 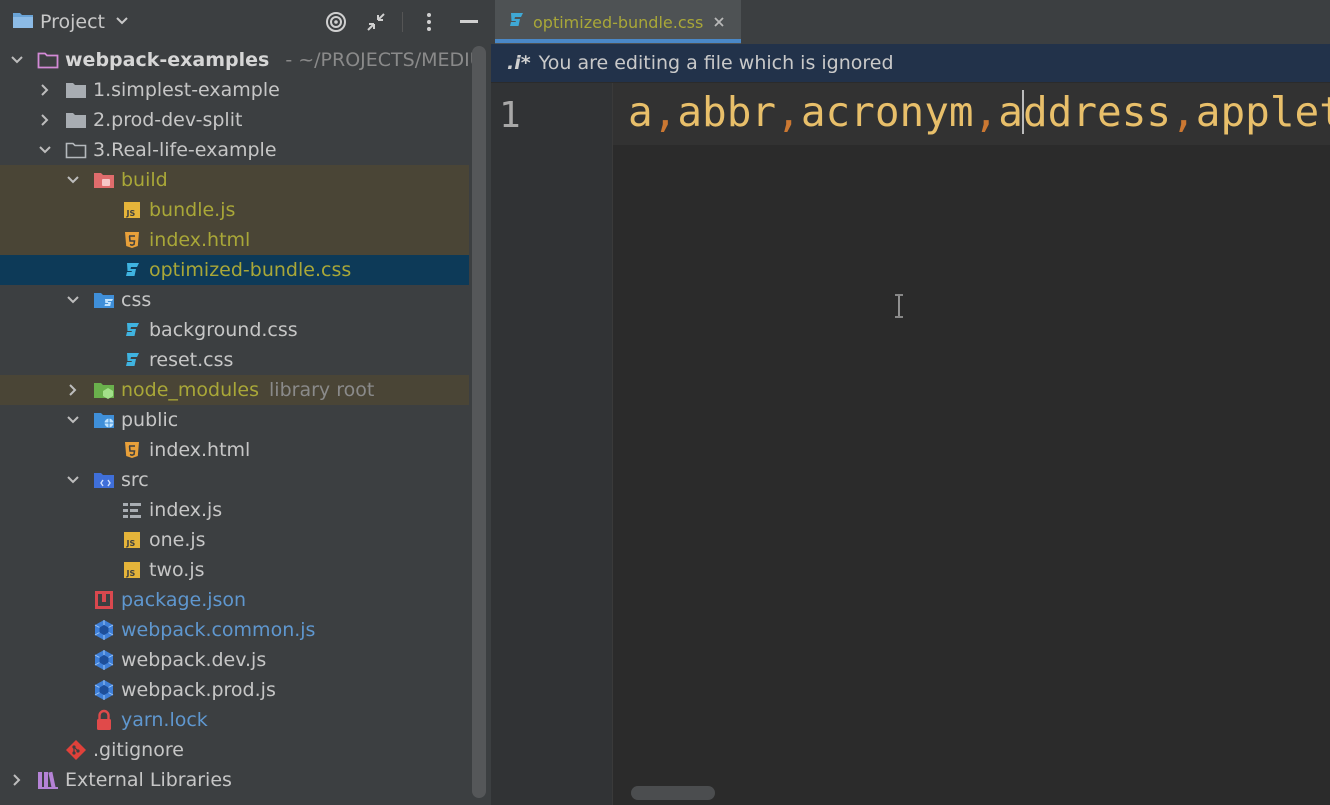 I want to click on project-toolbar: Project, so click(x=245, y=22).